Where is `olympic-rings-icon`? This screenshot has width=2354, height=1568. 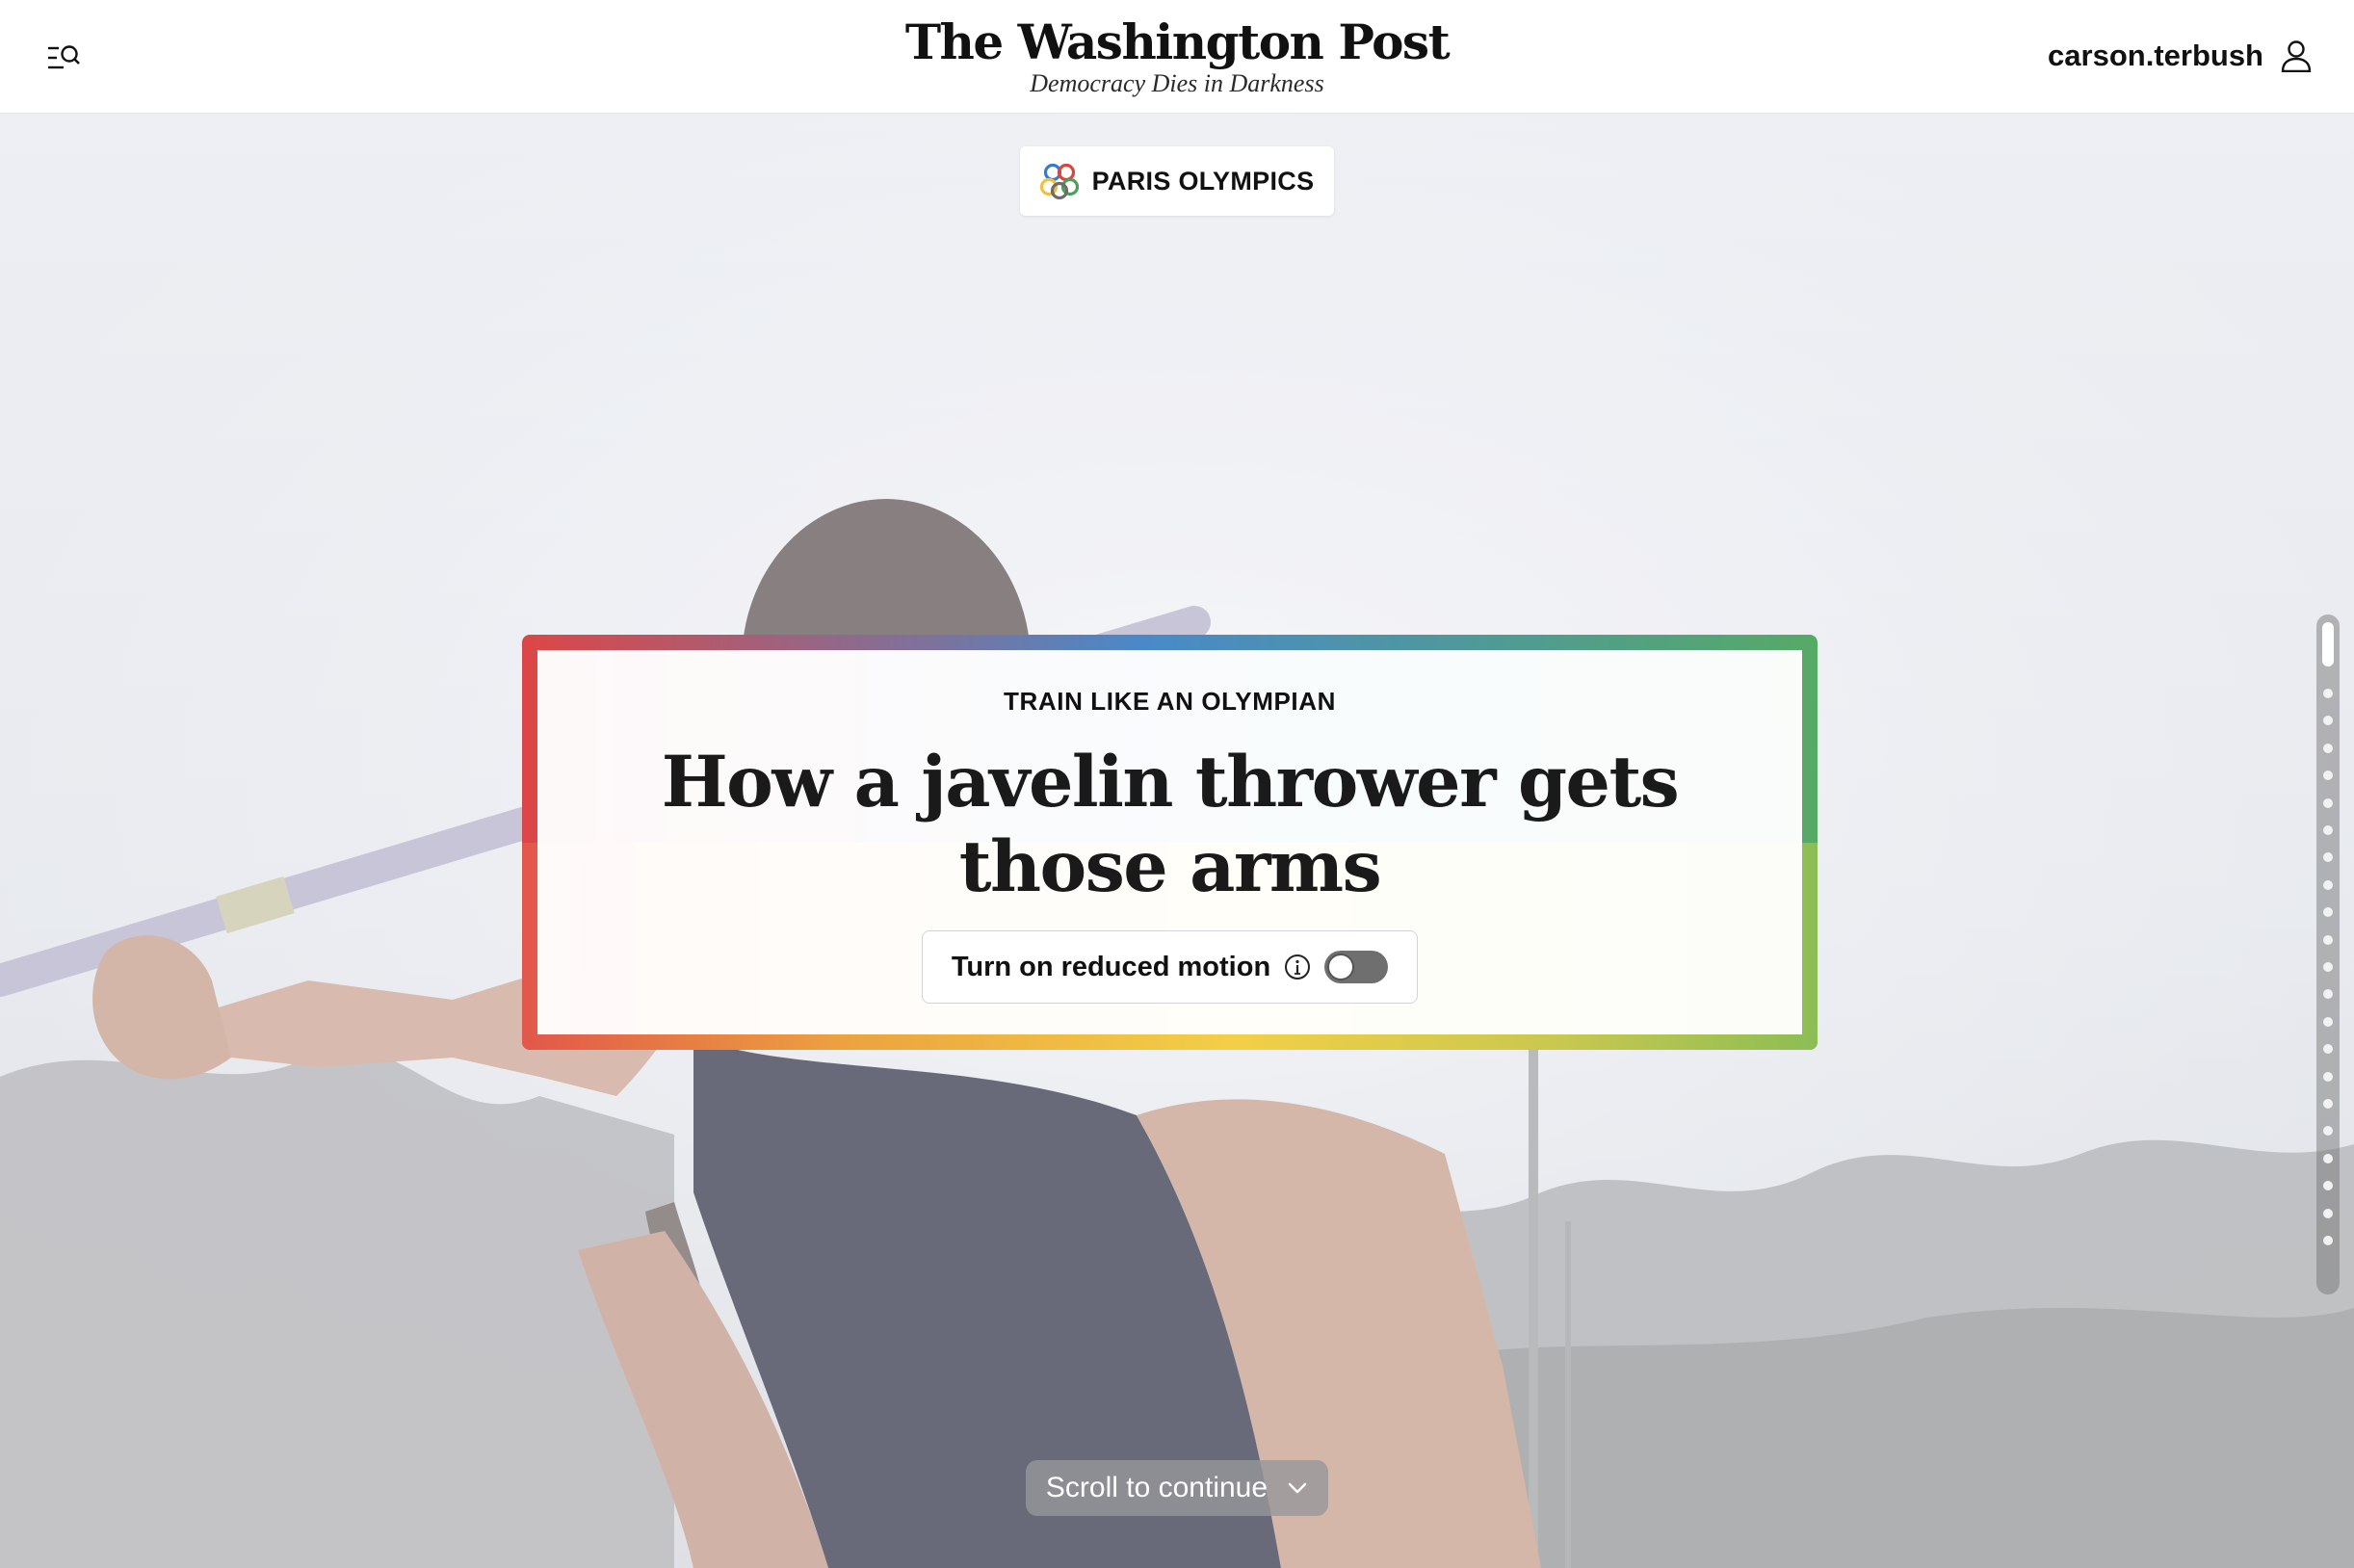 olympic-rings-icon is located at coordinates (1059, 181).